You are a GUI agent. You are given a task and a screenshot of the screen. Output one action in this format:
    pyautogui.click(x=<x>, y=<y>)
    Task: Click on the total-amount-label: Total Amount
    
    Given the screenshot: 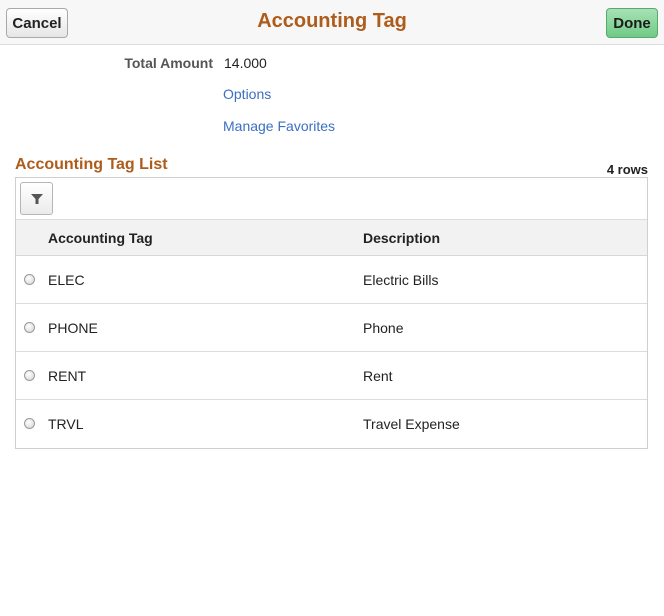 What is the action you would take?
    pyautogui.click(x=168, y=63)
    